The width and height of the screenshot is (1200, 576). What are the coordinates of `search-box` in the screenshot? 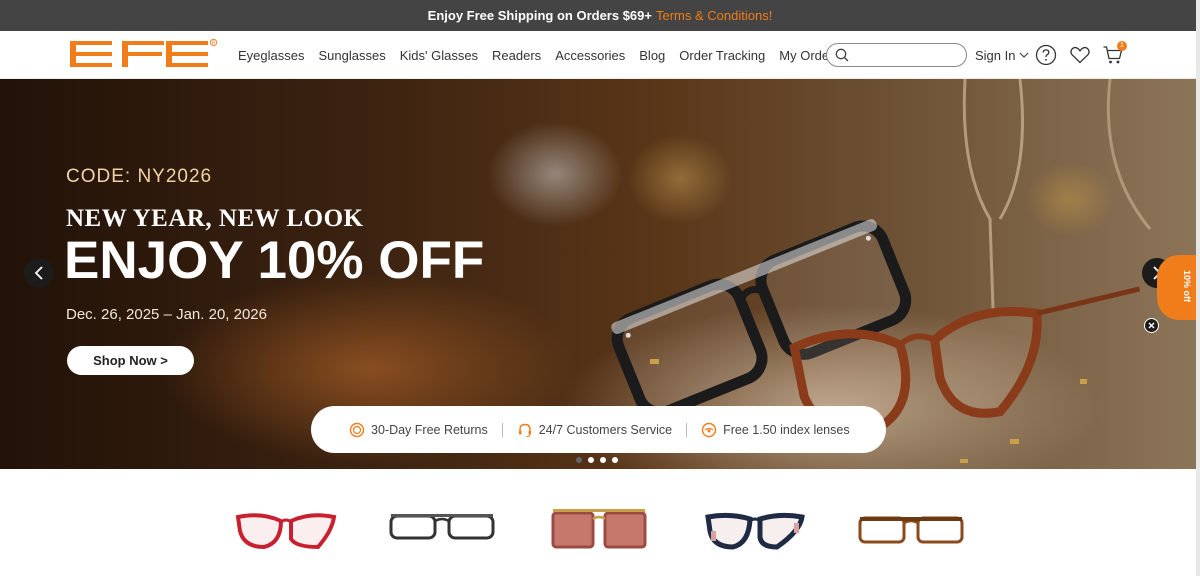 It's located at (896, 55).